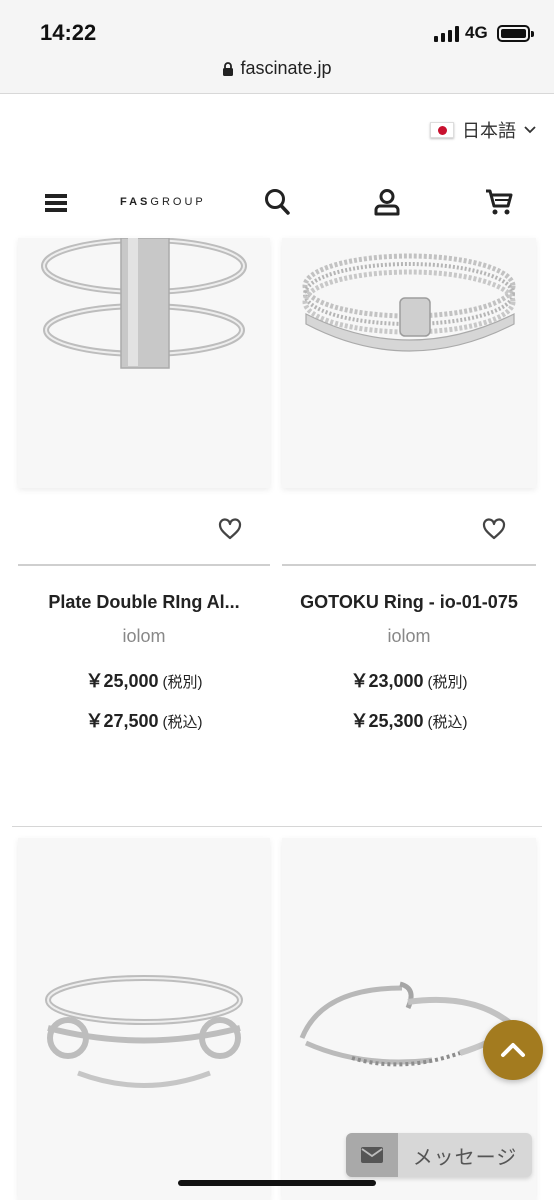 The image size is (554, 1200). Describe the element at coordinates (277, 202) in the screenshot. I see `search-icon` at that location.